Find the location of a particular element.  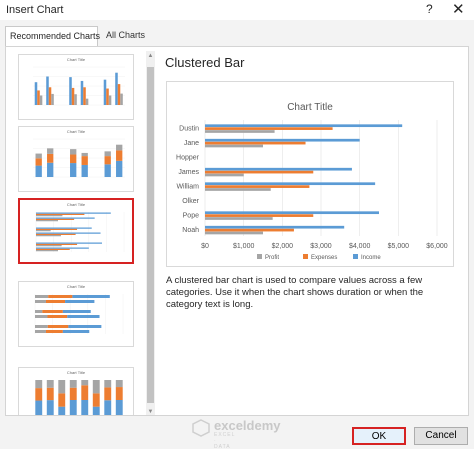

x-tick-label: $3,000 is located at coordinates (321, 246).